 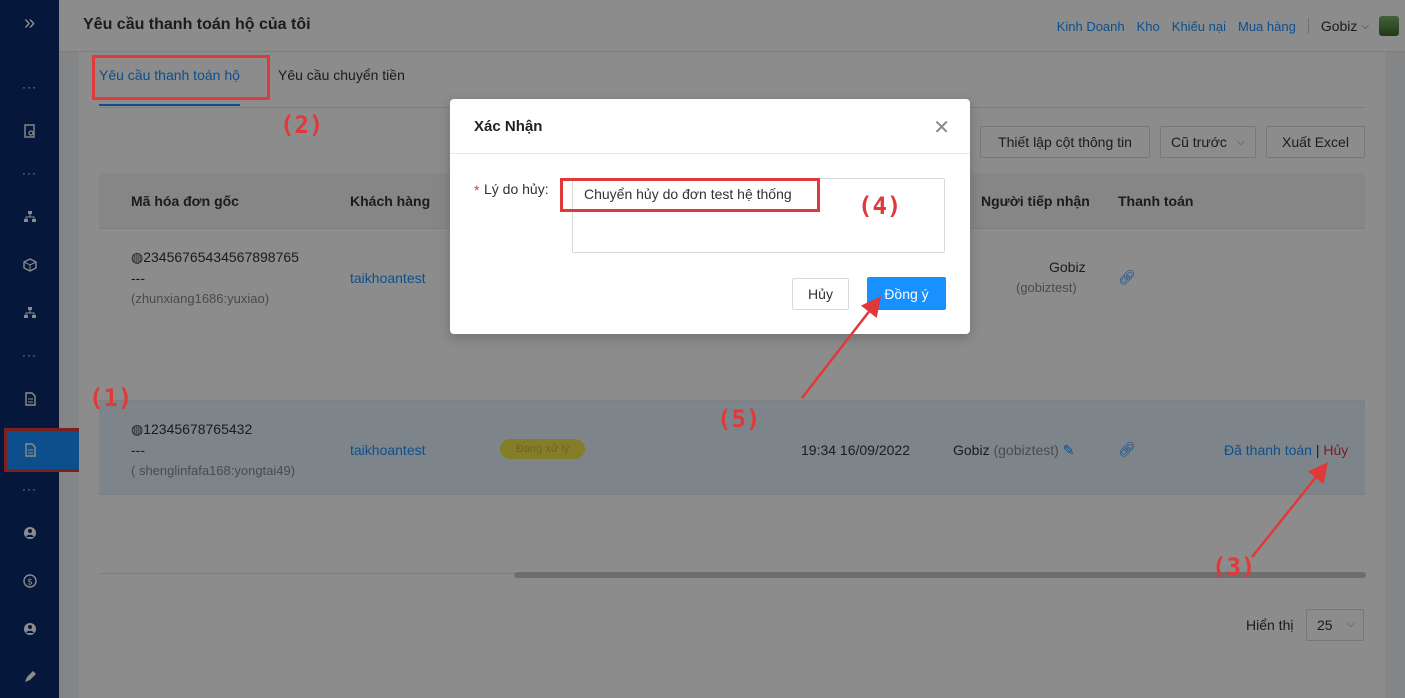 What do you see at coordinates (477, 190) in the screenshot?
I see `required-mark: *` at bounding box center [477, 190].